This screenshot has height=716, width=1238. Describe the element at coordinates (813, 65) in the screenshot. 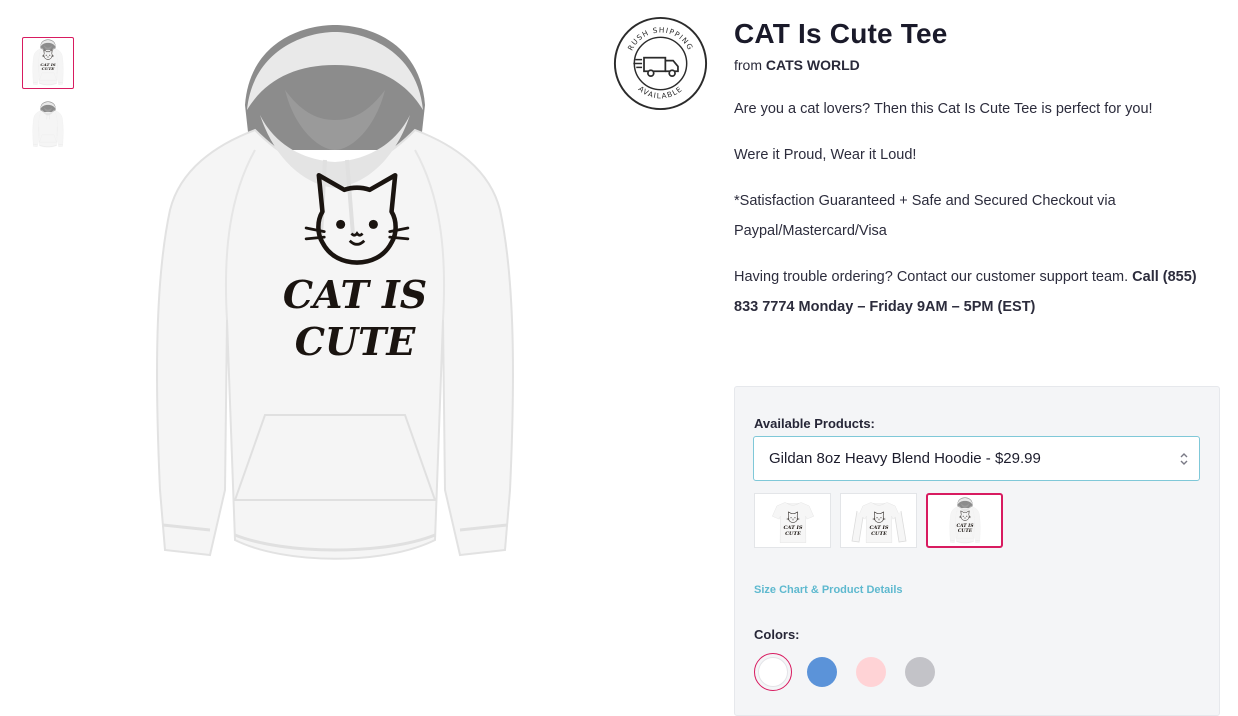

I see `store-name: CATS WORLD` at that location.